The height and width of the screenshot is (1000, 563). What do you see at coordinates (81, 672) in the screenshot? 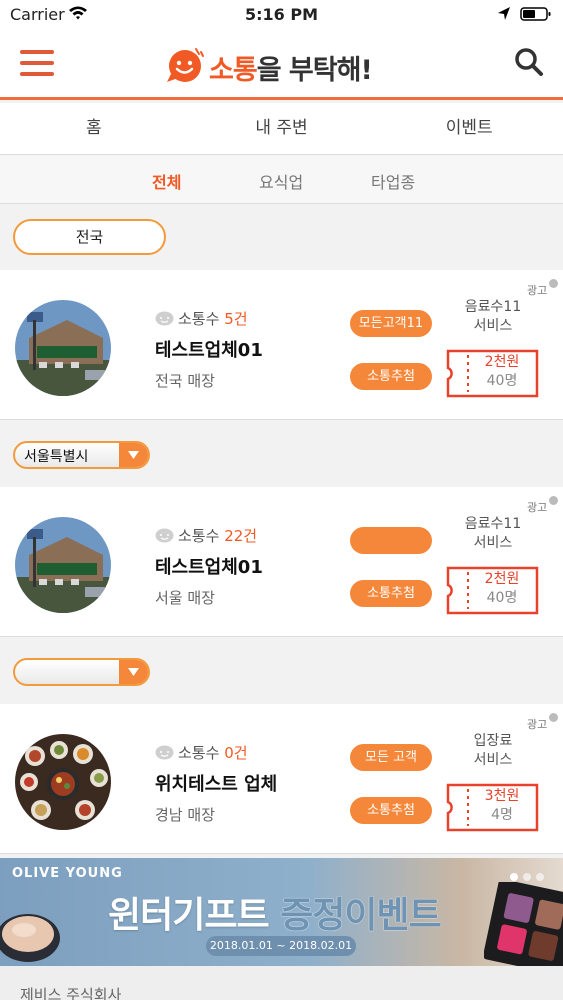
I see `district-select` at bounding box center [81, 672].